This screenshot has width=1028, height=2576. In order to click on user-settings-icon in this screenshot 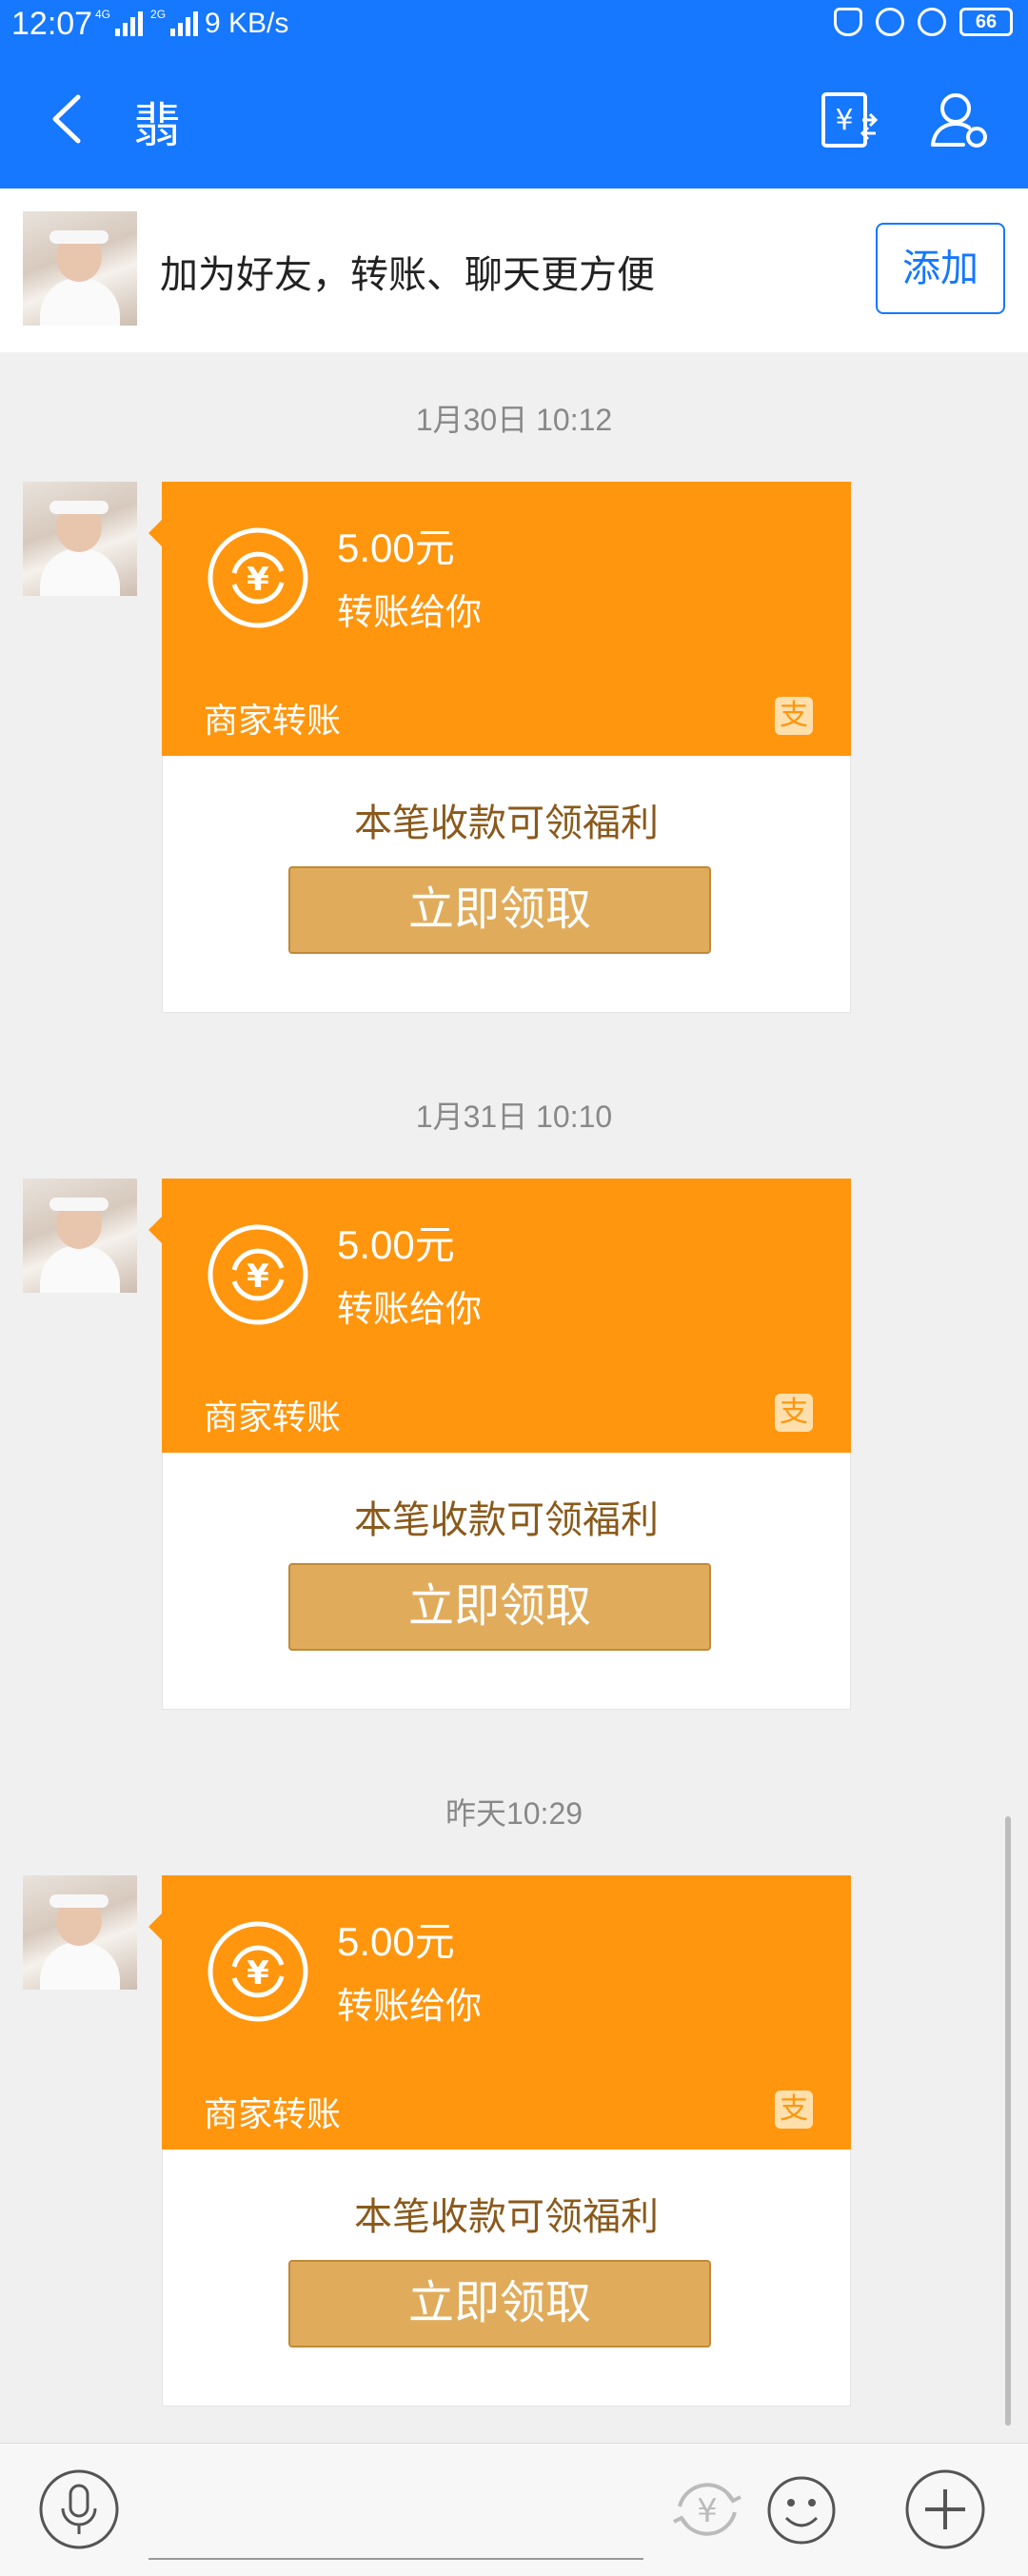, I will do `click(959, 119)`.